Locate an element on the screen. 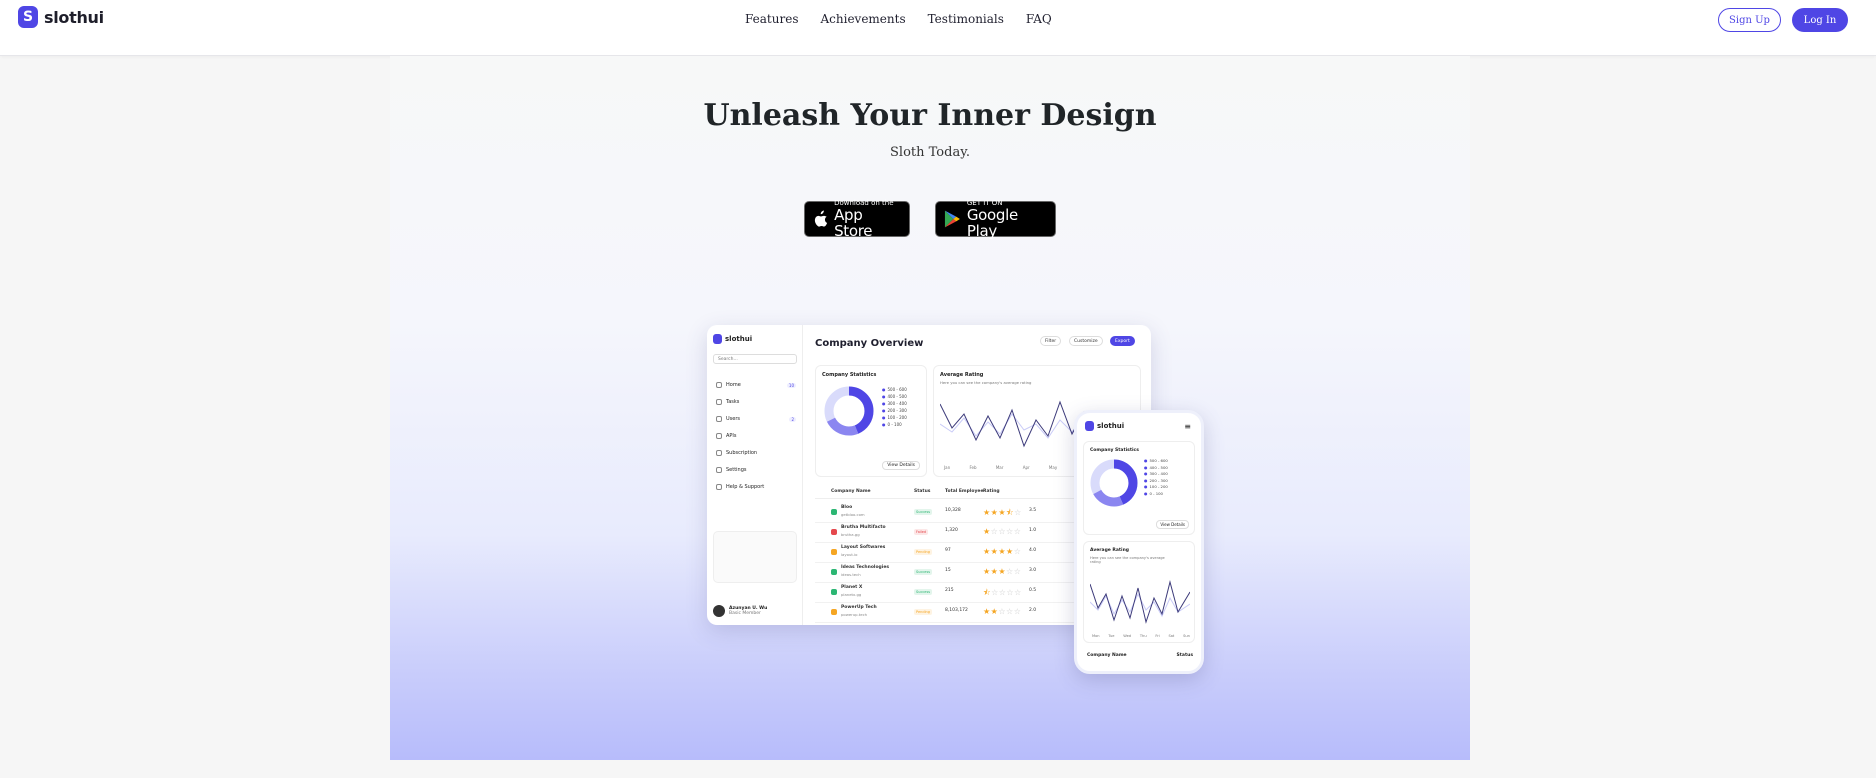 The width and height of the screenshot is (1876, 778). rating-value: 0.5 is located at coordinates (1033, 590).